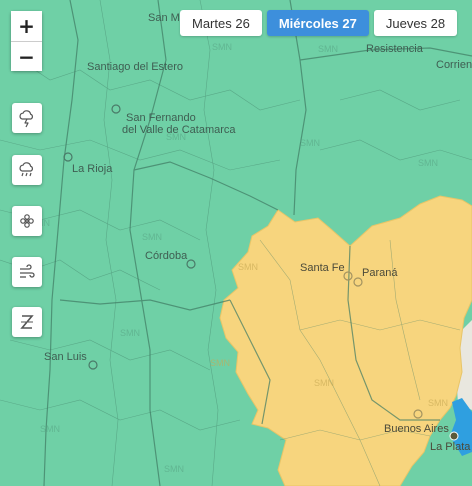  I want to click on city-label-santa-fe: Santa Fe, so click(322, 268).